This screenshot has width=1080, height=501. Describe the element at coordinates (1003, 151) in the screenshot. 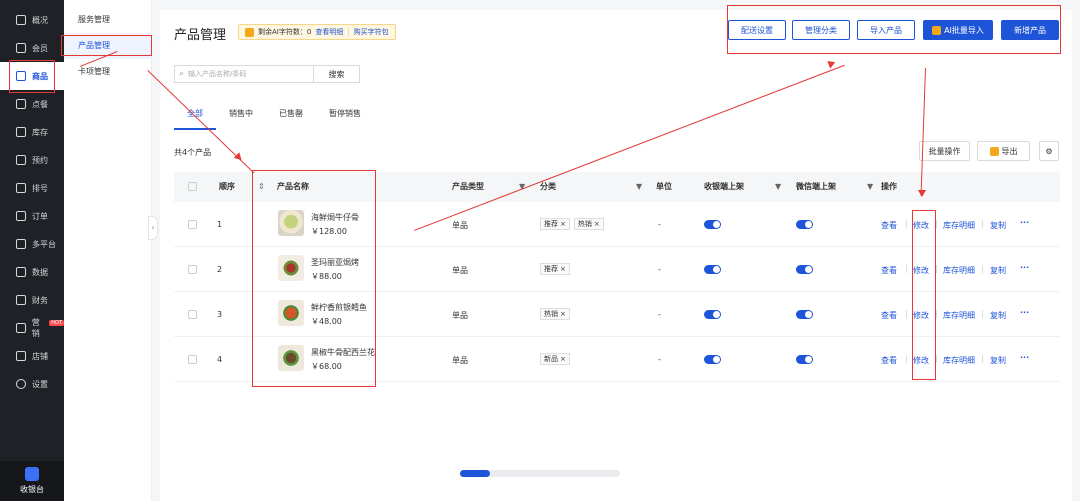

I see `export-button: 导出` at that location.